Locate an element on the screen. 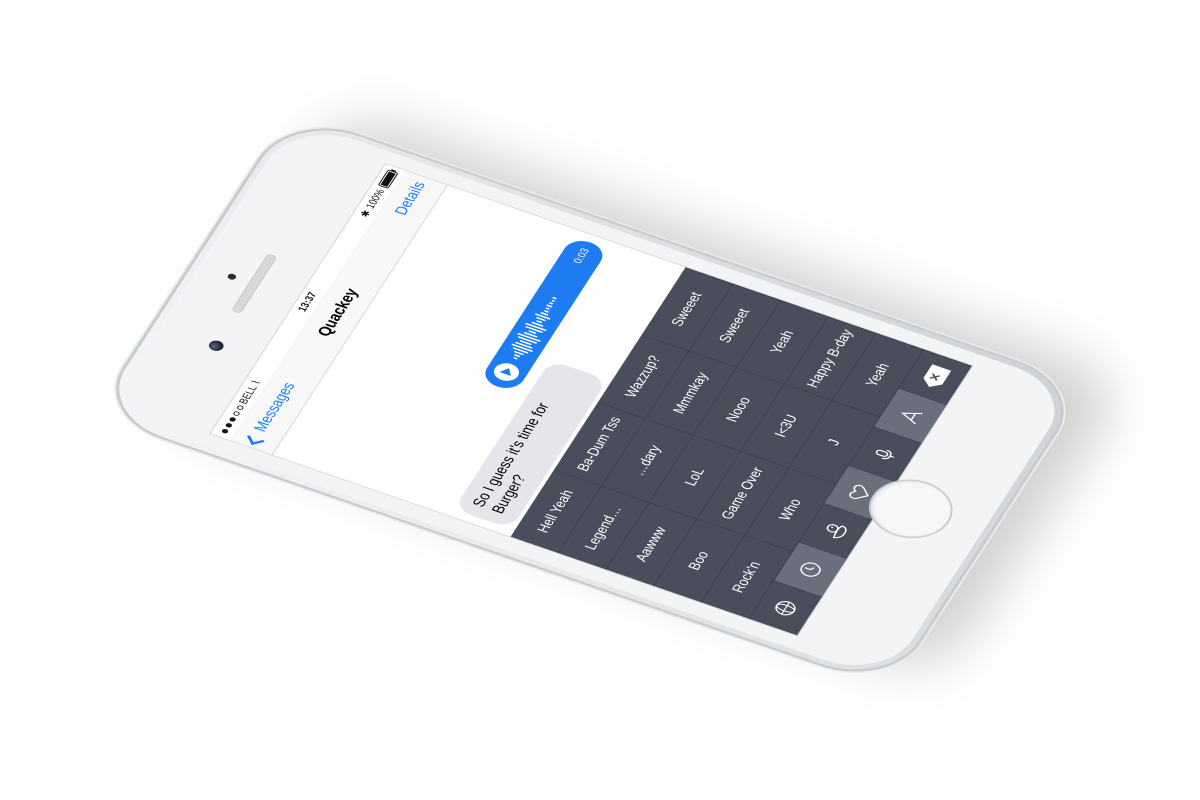 The height and width of the screenshot is (800, 1200). audio-duration: 0:03 is located at coordinates (582, 256).